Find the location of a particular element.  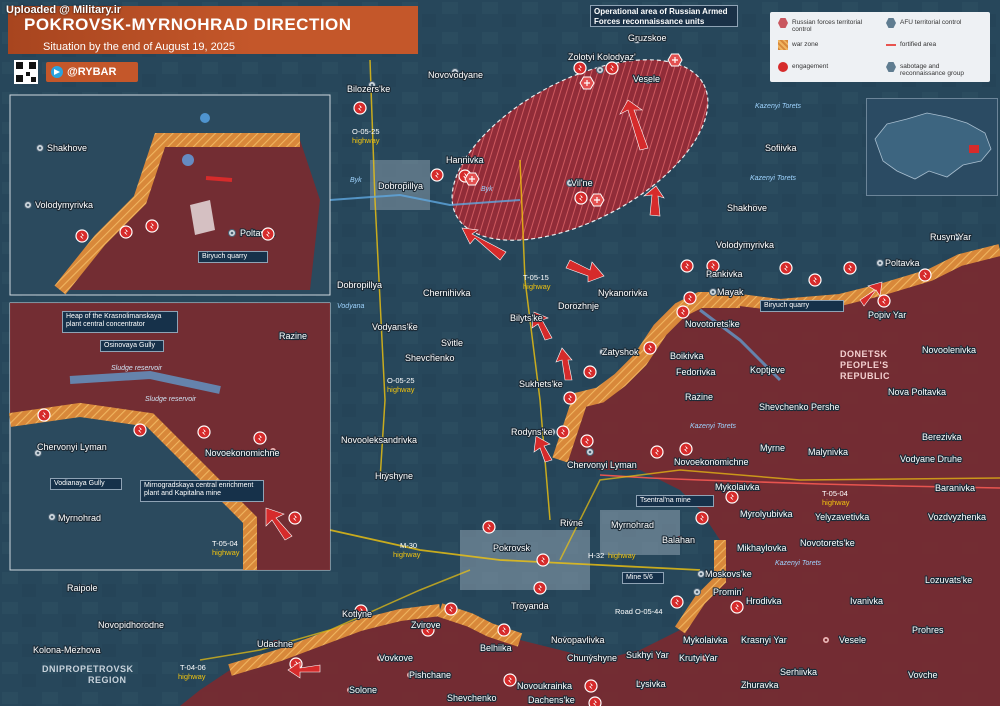

ukraine-outline is located at coordinates (933, 146).